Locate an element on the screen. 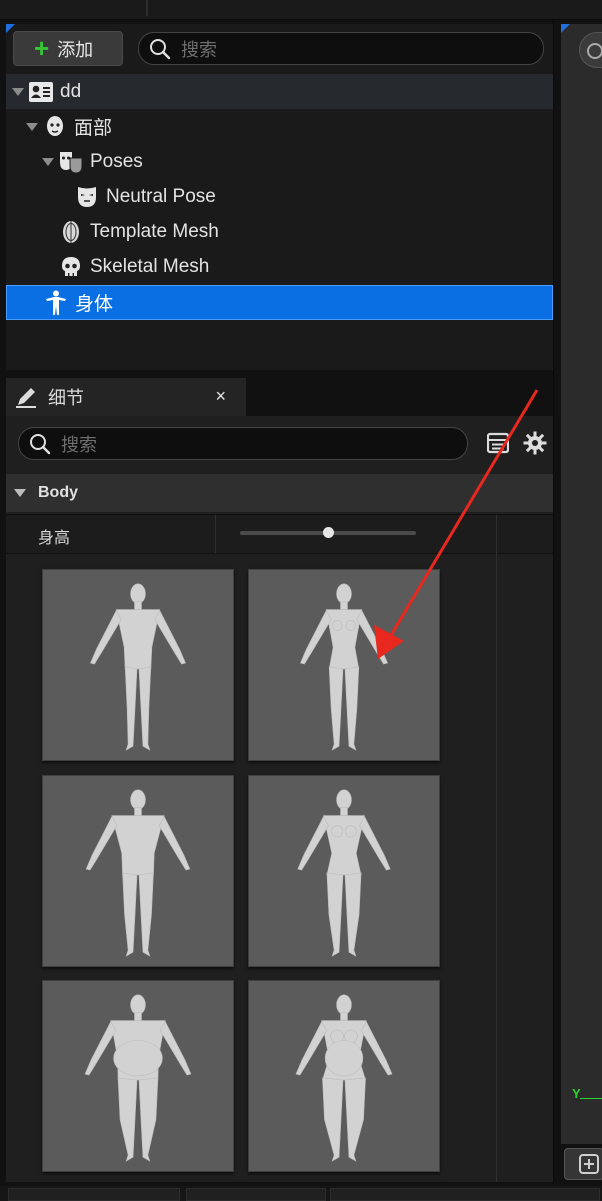 The width and height of the screenshot is (602, 1201). pencil-edit-icon is located at coordinates (26, 398).